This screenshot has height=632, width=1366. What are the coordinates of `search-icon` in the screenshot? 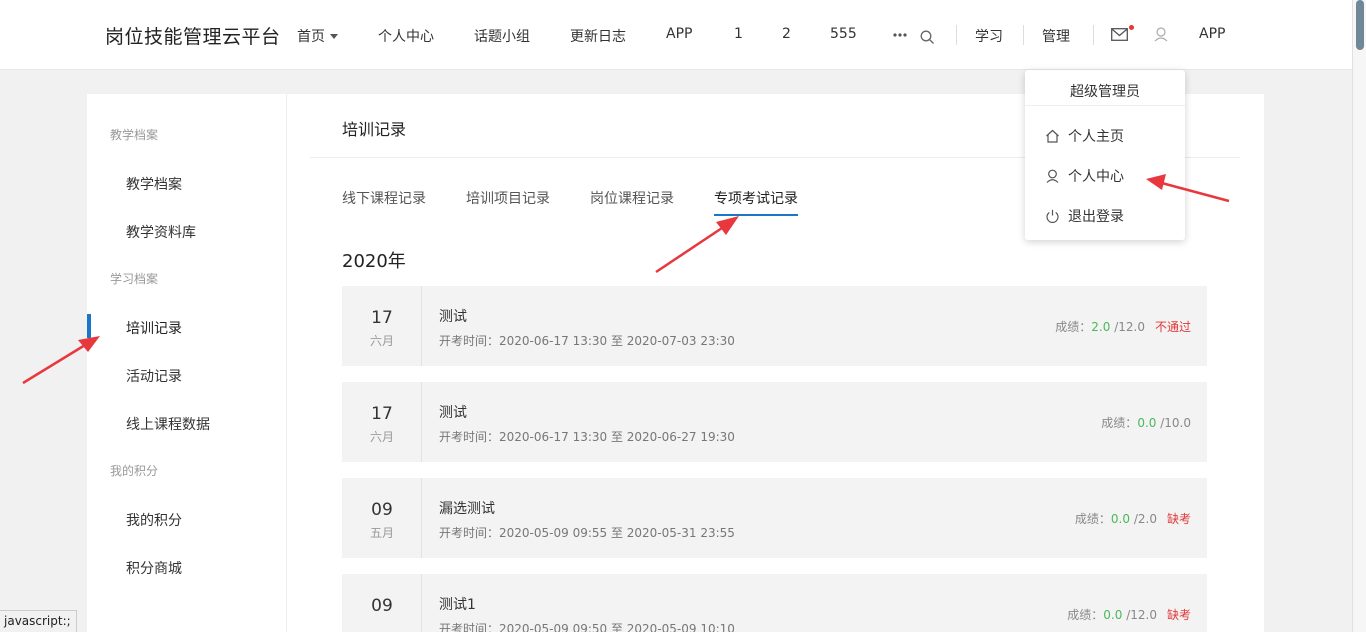 It's located at (927, 37).